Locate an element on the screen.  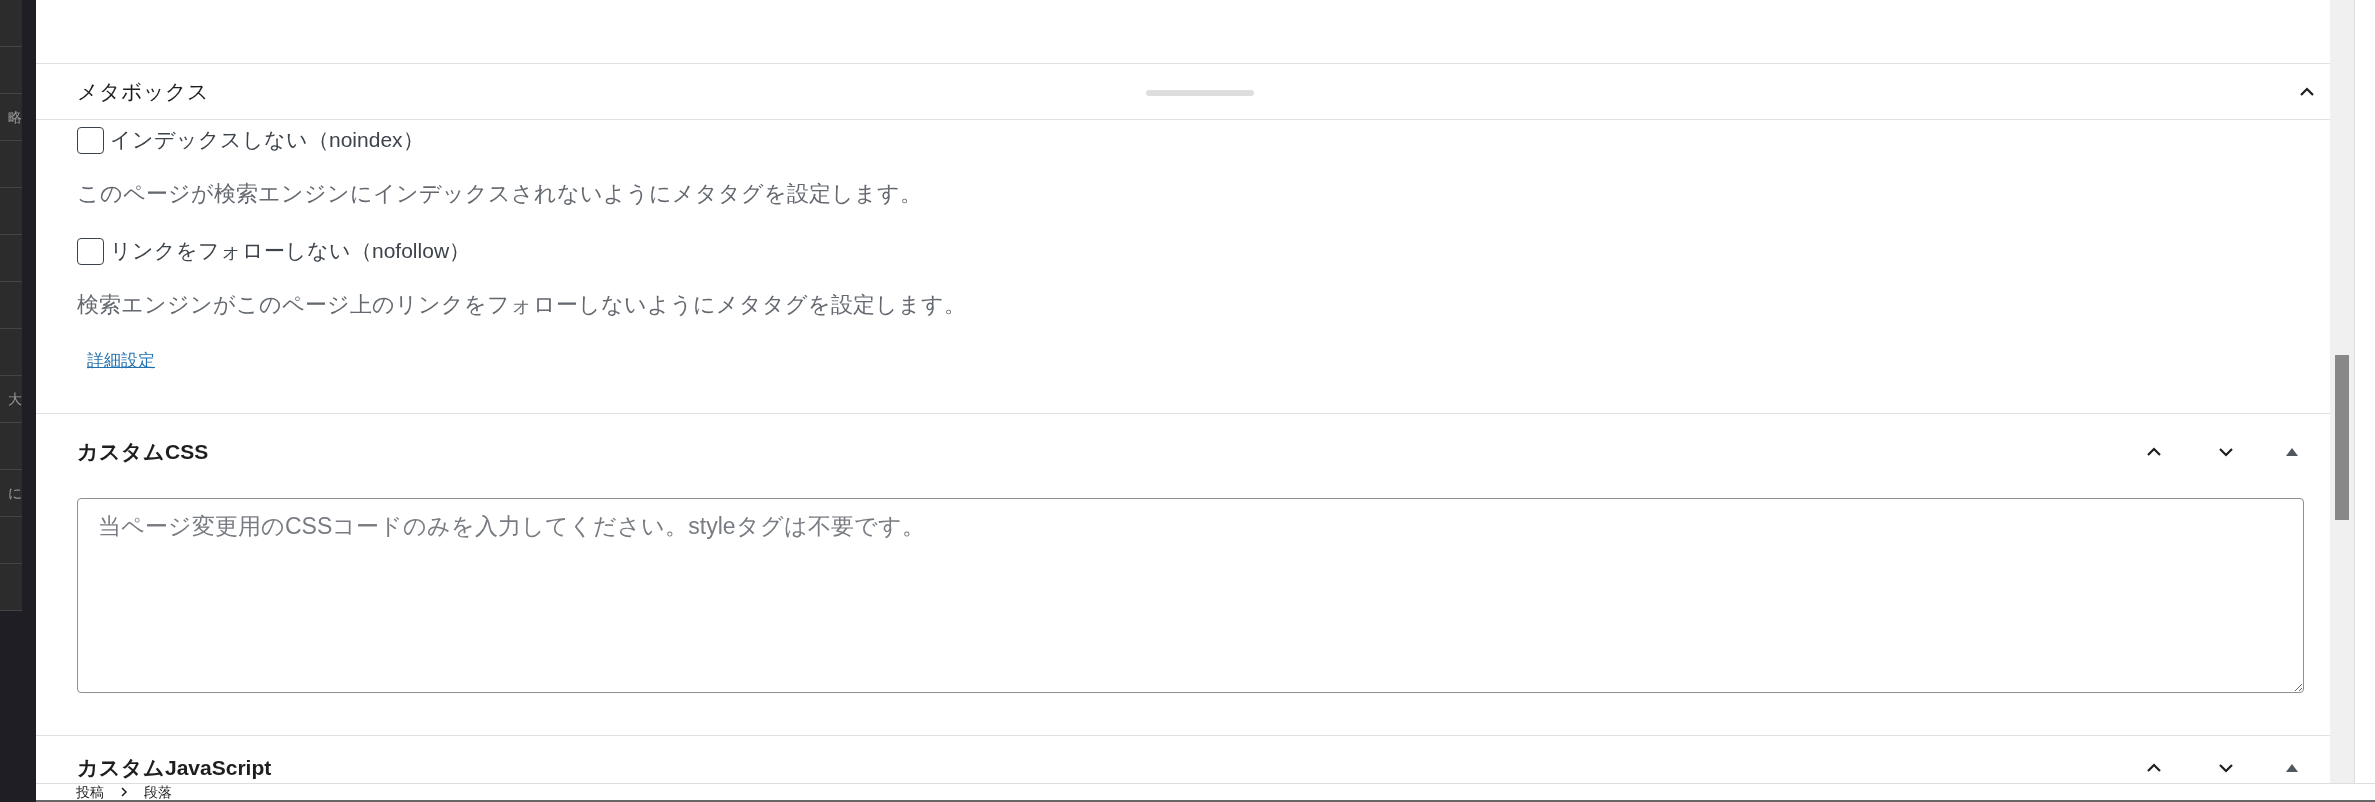
sidebar-item: 略 is located at coordinates (15, 117).